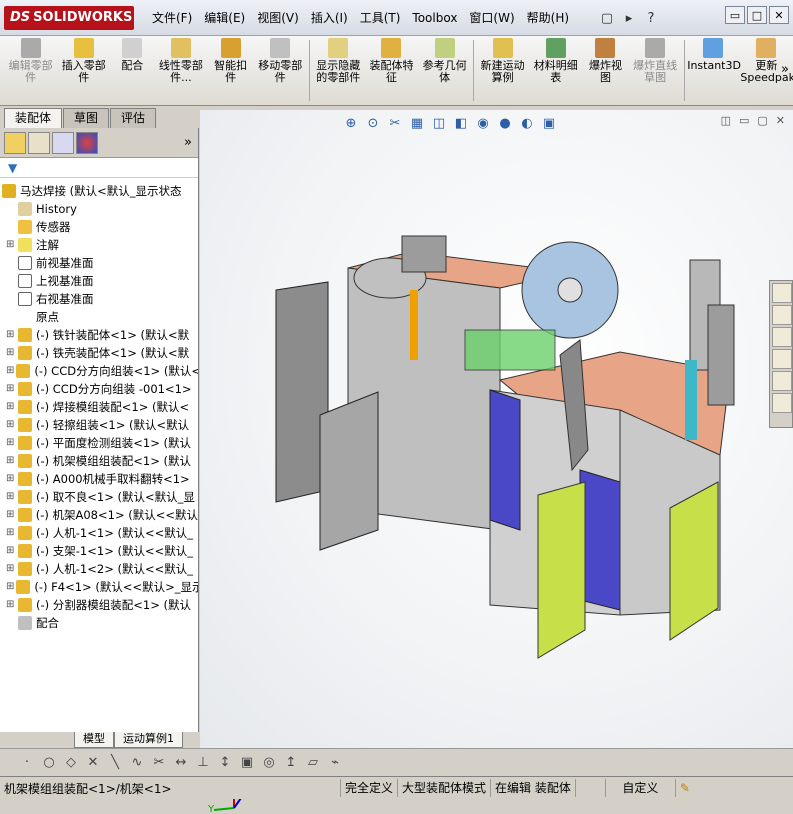 The image size is (793, 814). Describe the element at coordinates (782, 293) in the screenshot. I see `resources-icon` at that location.